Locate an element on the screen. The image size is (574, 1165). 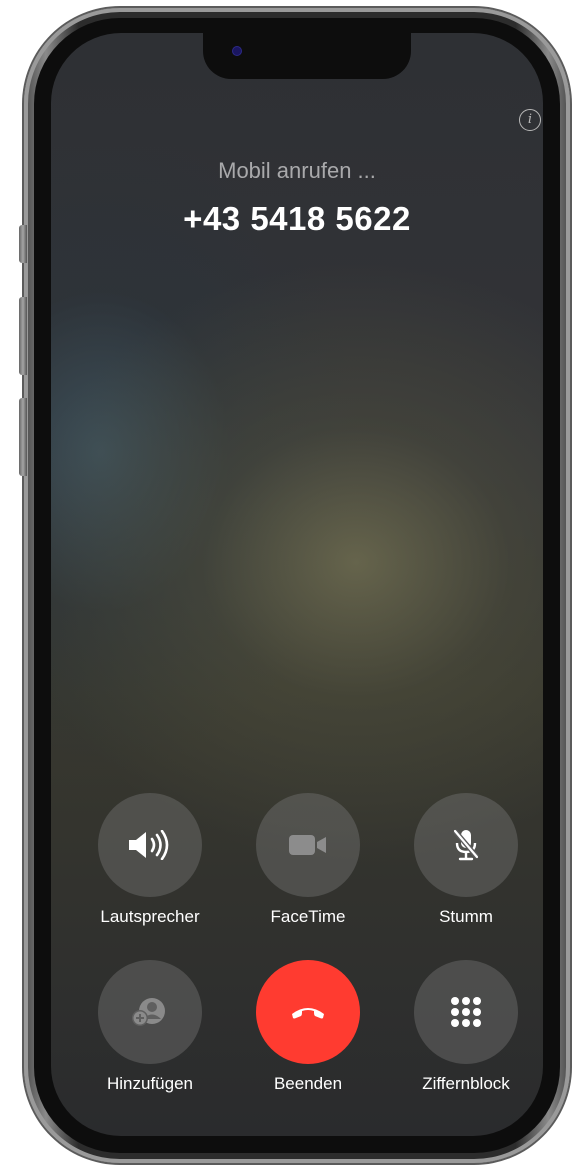
phone-number: +43 5418 5622 is located at coordinates (297, 218).